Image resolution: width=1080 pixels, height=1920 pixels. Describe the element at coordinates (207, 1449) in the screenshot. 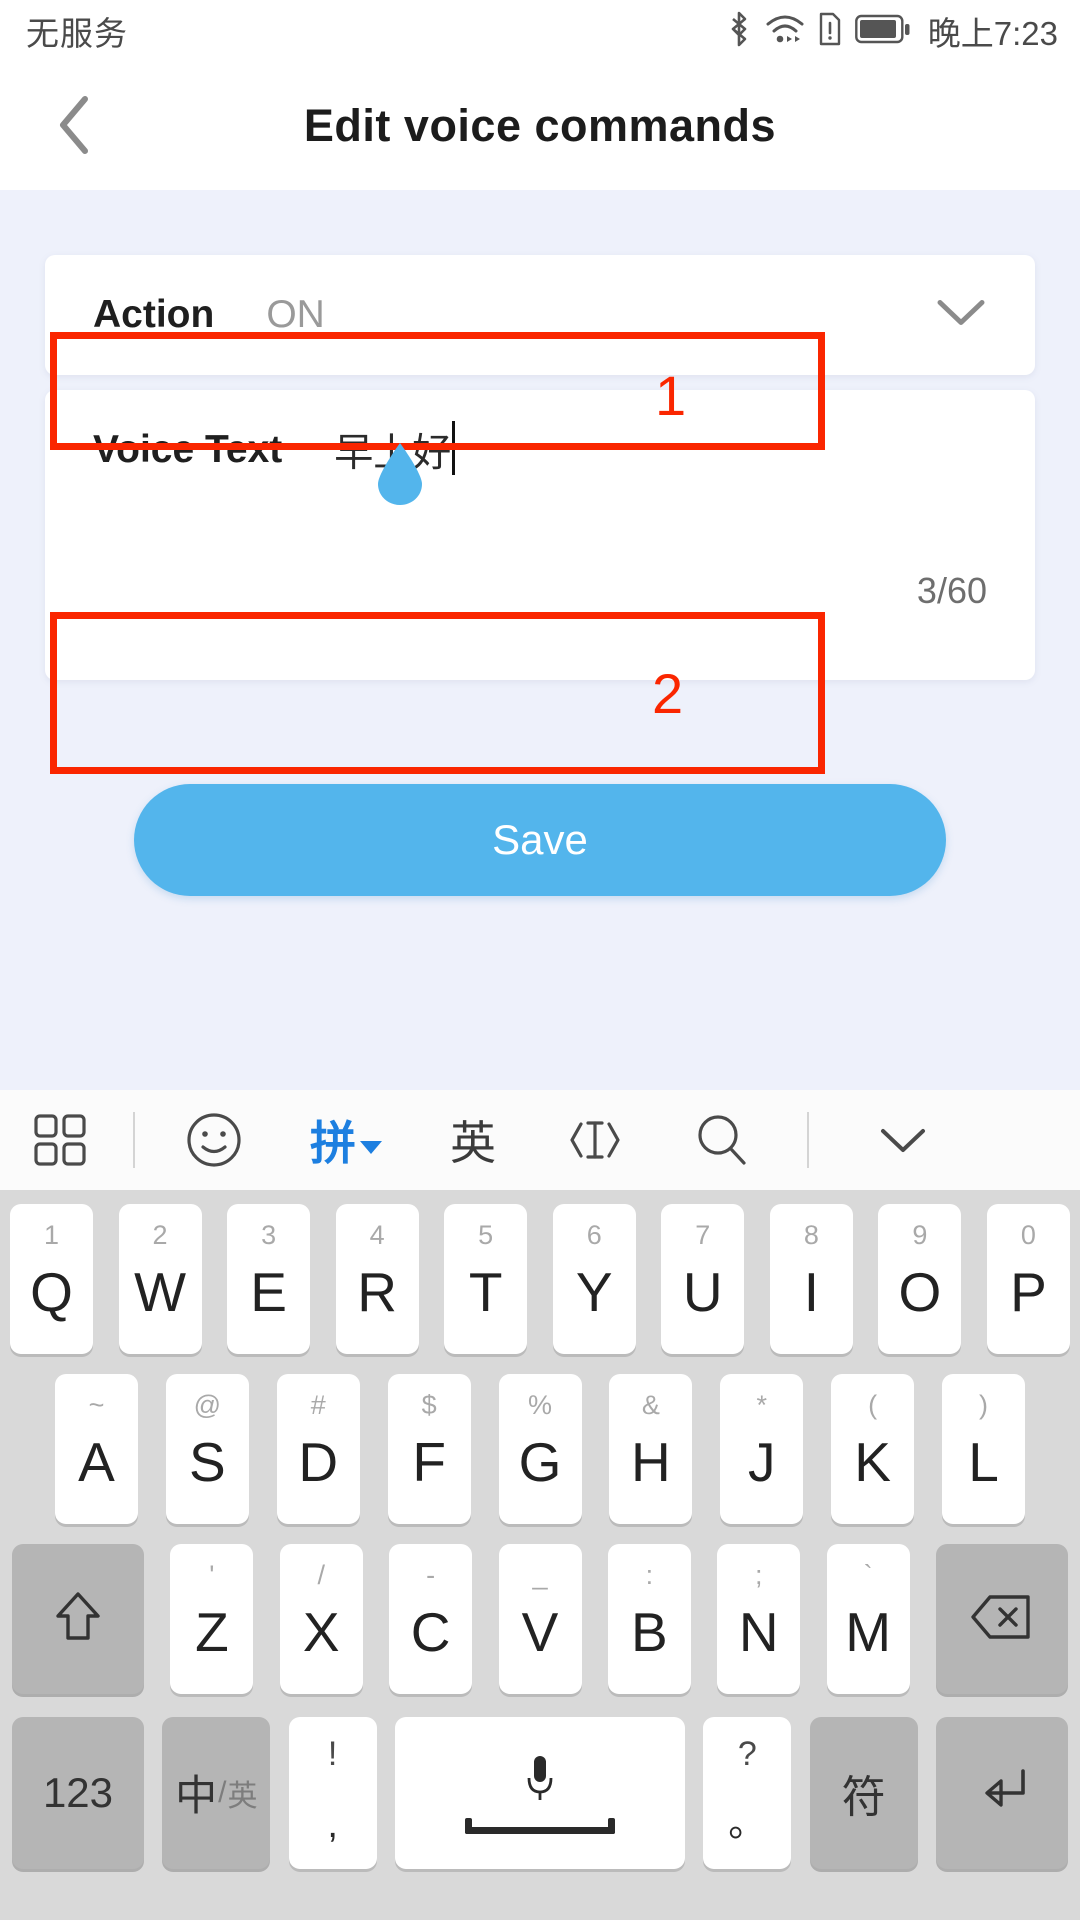

I see `key-s: @ S` at that location.